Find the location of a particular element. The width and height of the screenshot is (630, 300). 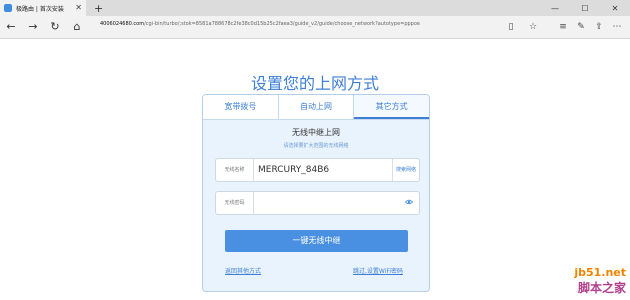

home-icon: ⌂ is located at coordinates (77, 27).